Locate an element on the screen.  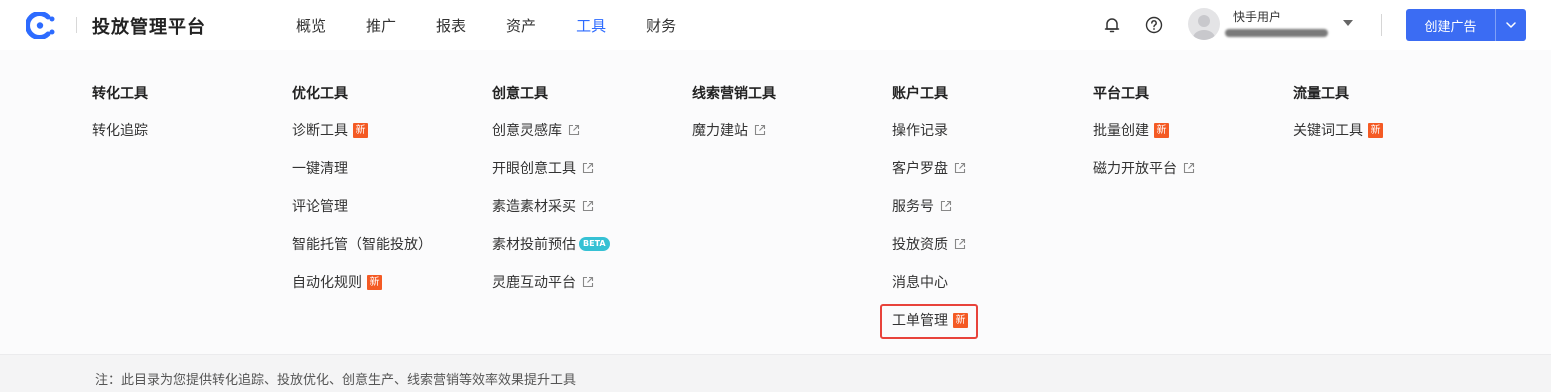
menu-item-label: 磁力开放平台 is located at coordinates (1135, 169).